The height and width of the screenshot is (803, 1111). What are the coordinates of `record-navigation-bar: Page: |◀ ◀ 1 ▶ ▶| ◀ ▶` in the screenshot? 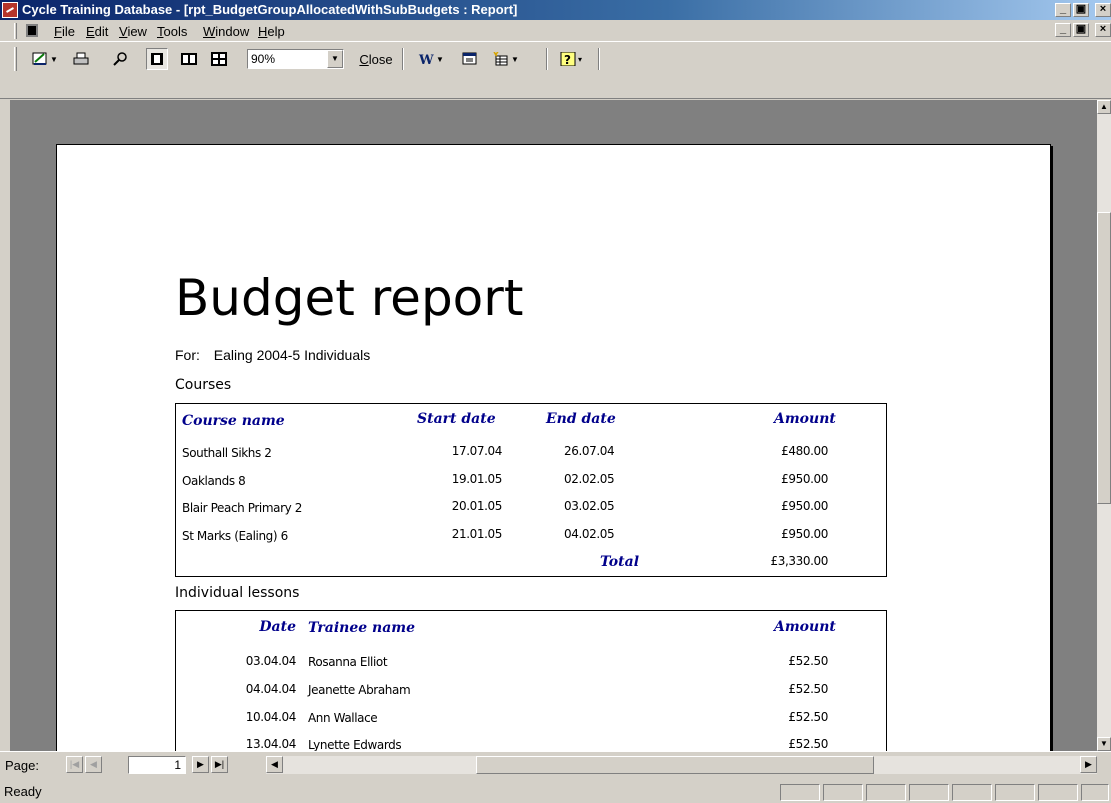 It's located at (555, 764).